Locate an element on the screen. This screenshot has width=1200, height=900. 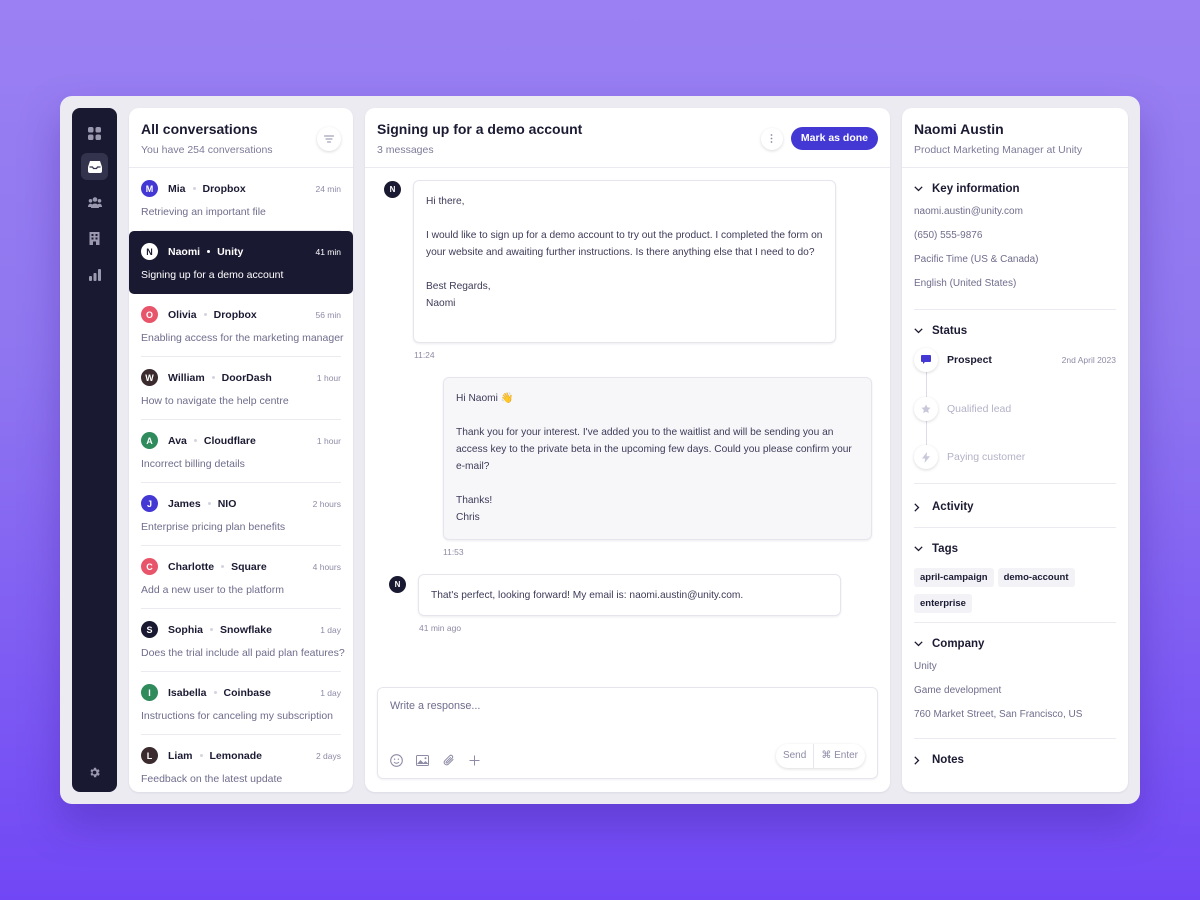
section-label: Key information is located at coordinates (976, 189).